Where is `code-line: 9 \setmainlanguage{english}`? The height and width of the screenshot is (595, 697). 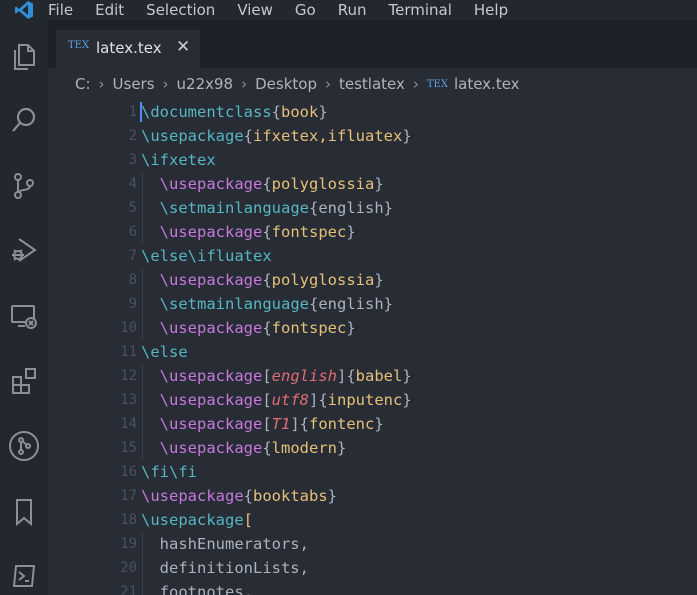 code-line: 9 \setmainlanguage{english} is located at coordinates (372, 304).